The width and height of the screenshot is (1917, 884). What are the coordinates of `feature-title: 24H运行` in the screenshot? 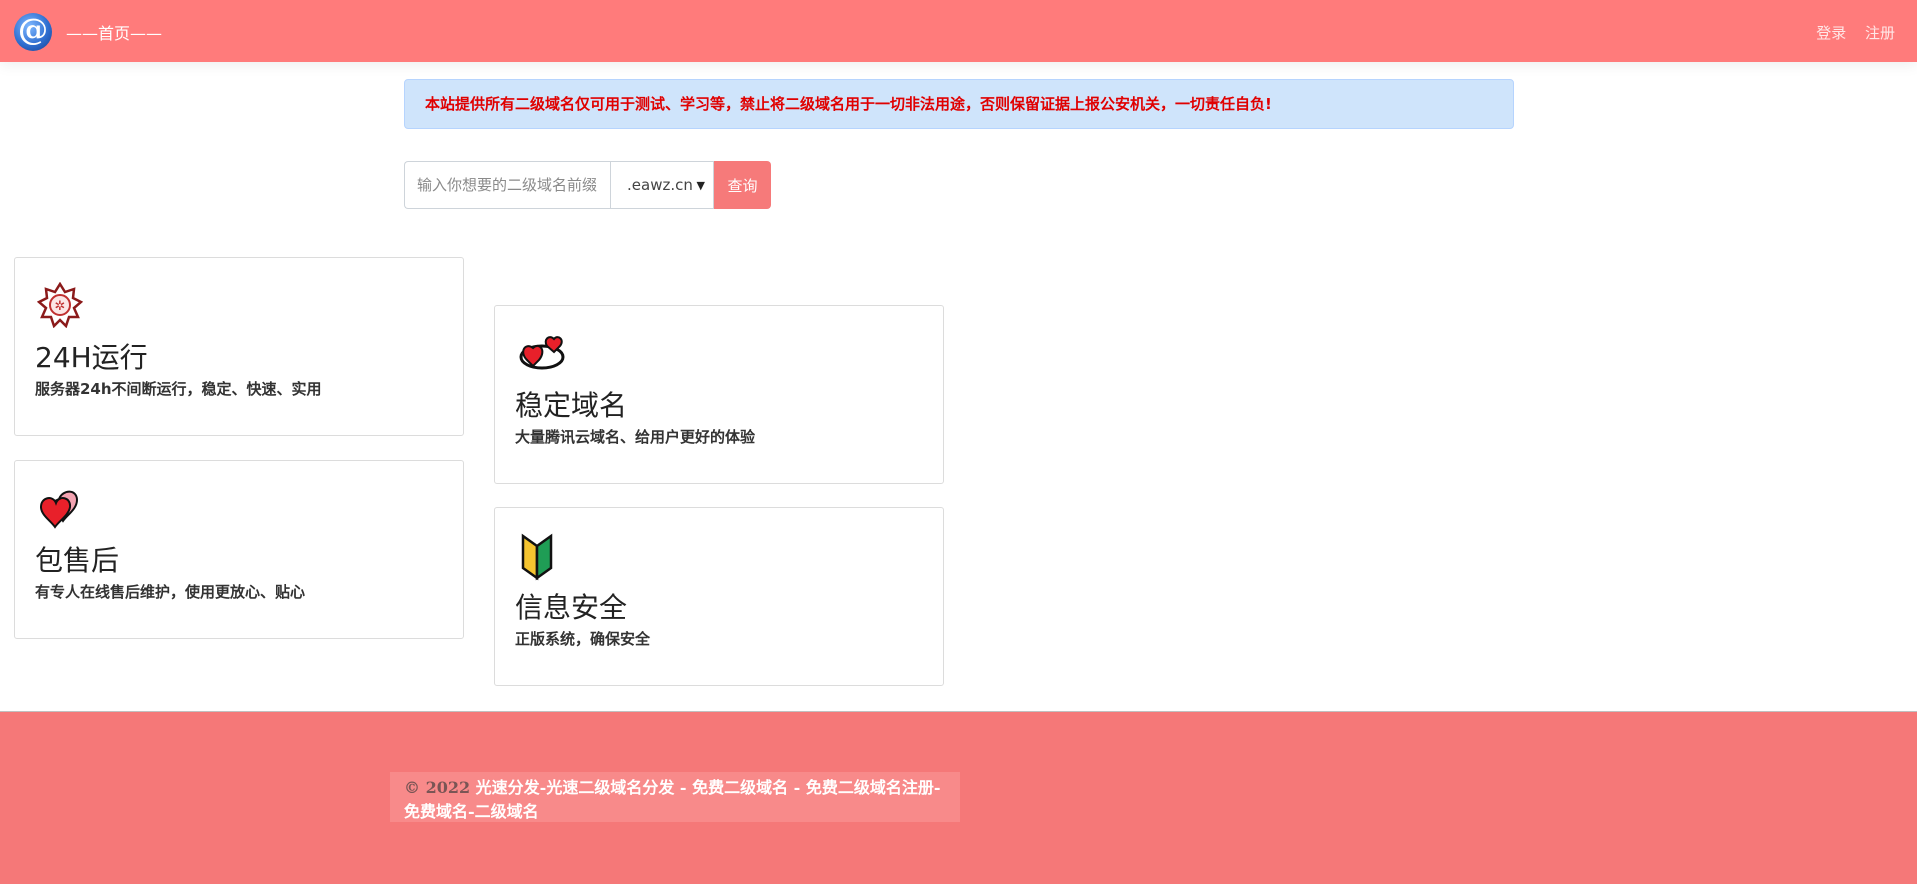 It's located at (91, 357).